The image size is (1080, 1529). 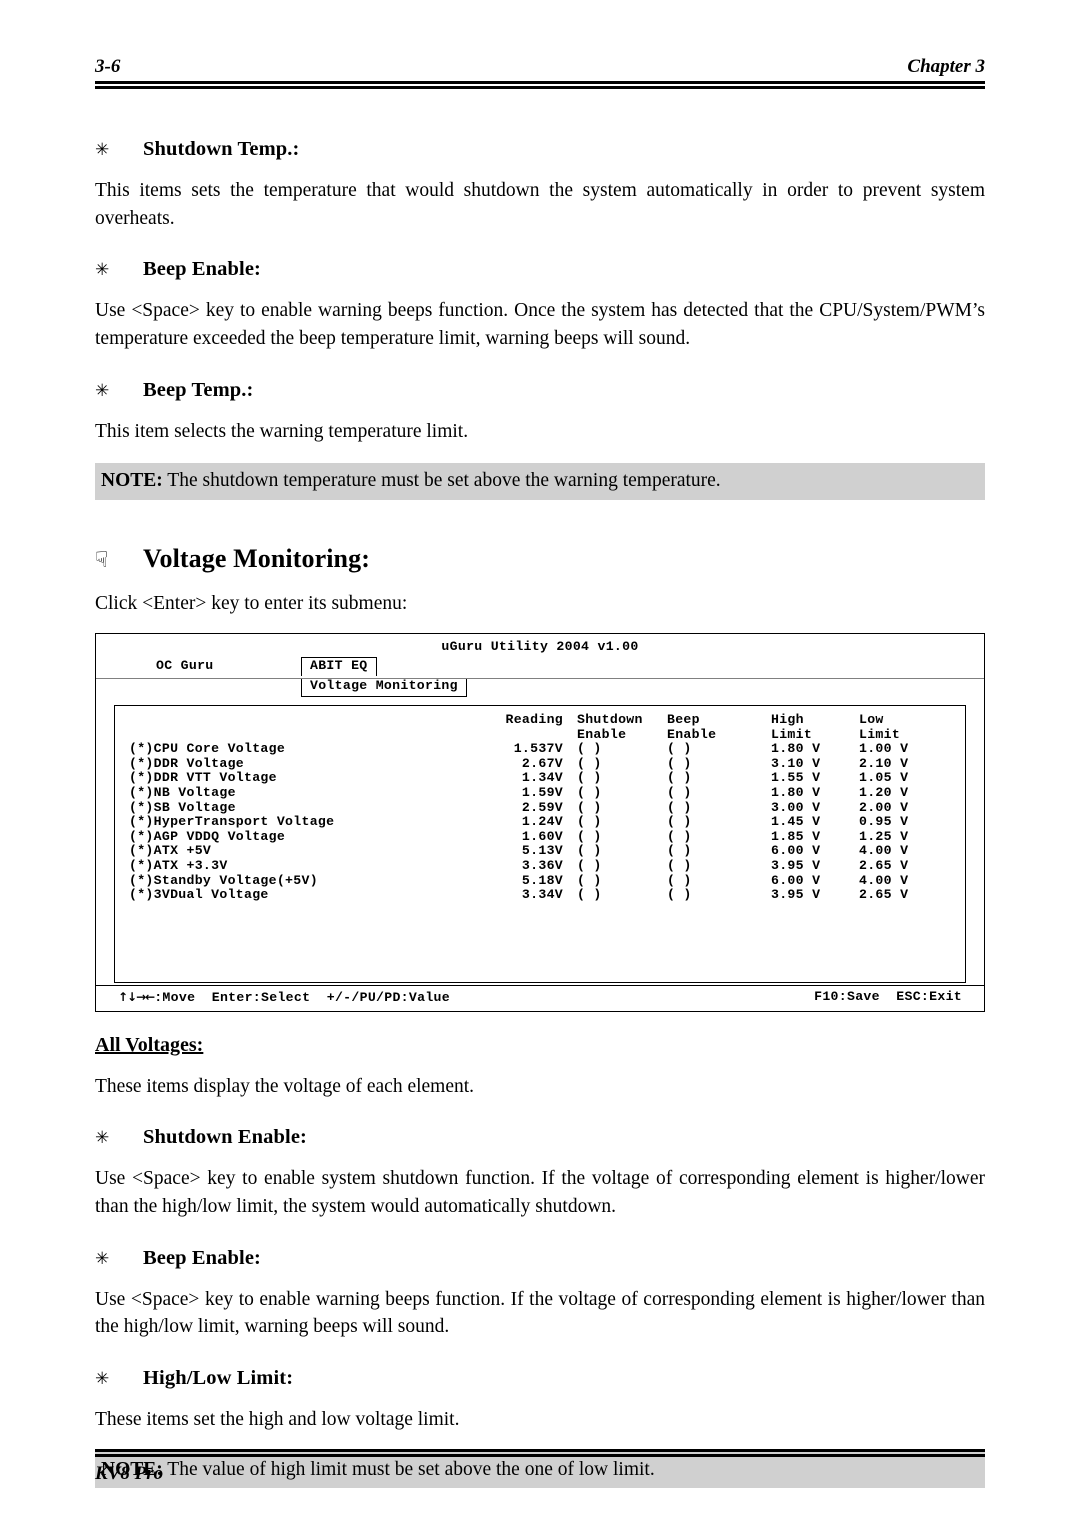 I want to click on table-row: (*)ATX +3.3V 3.36V ( ) ( ) 3.95 V 2.65 V, so click(x=540, y=865).